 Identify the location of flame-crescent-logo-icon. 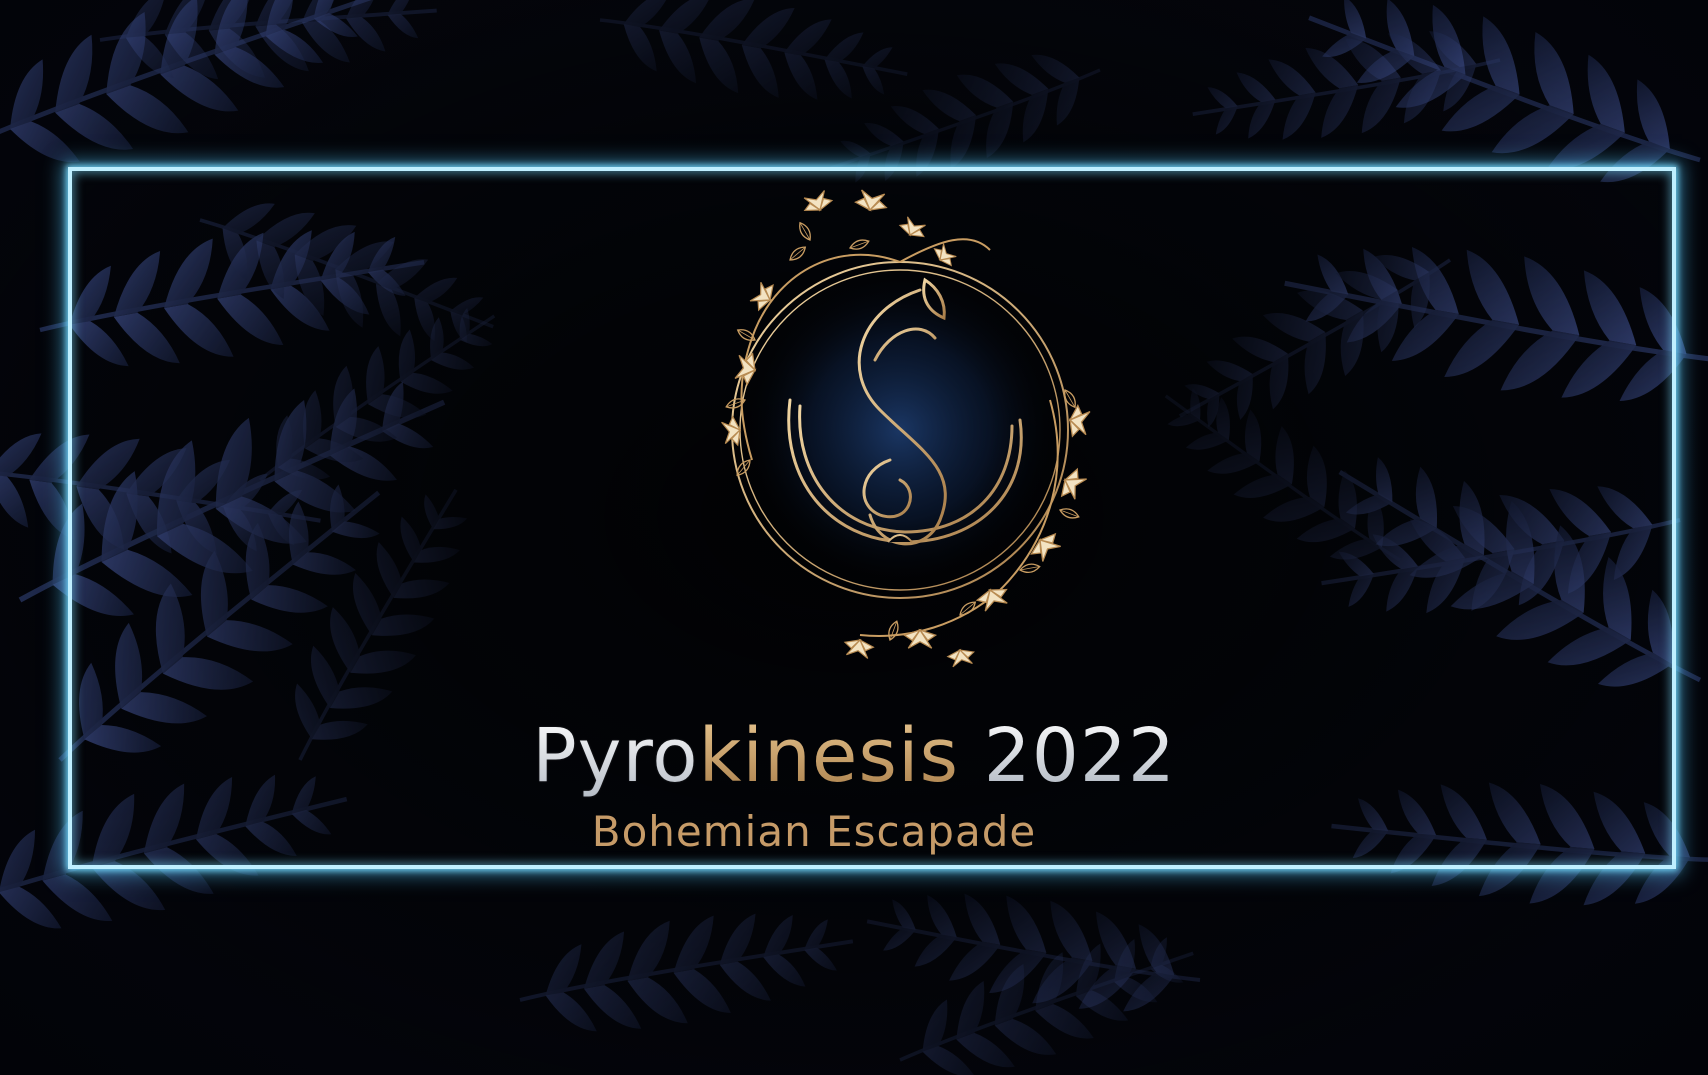
(906, 428).